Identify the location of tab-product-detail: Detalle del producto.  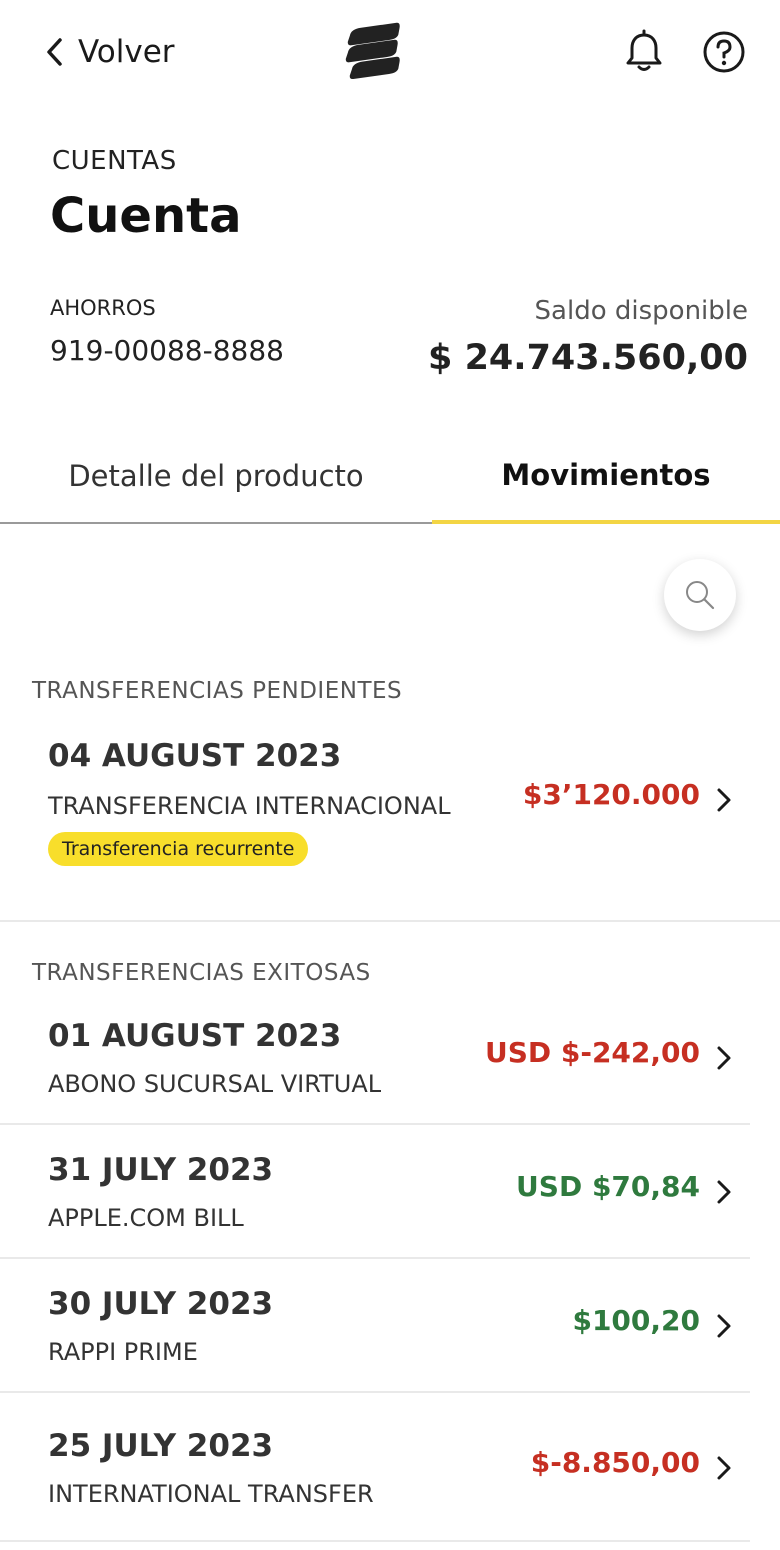
(216, 477).